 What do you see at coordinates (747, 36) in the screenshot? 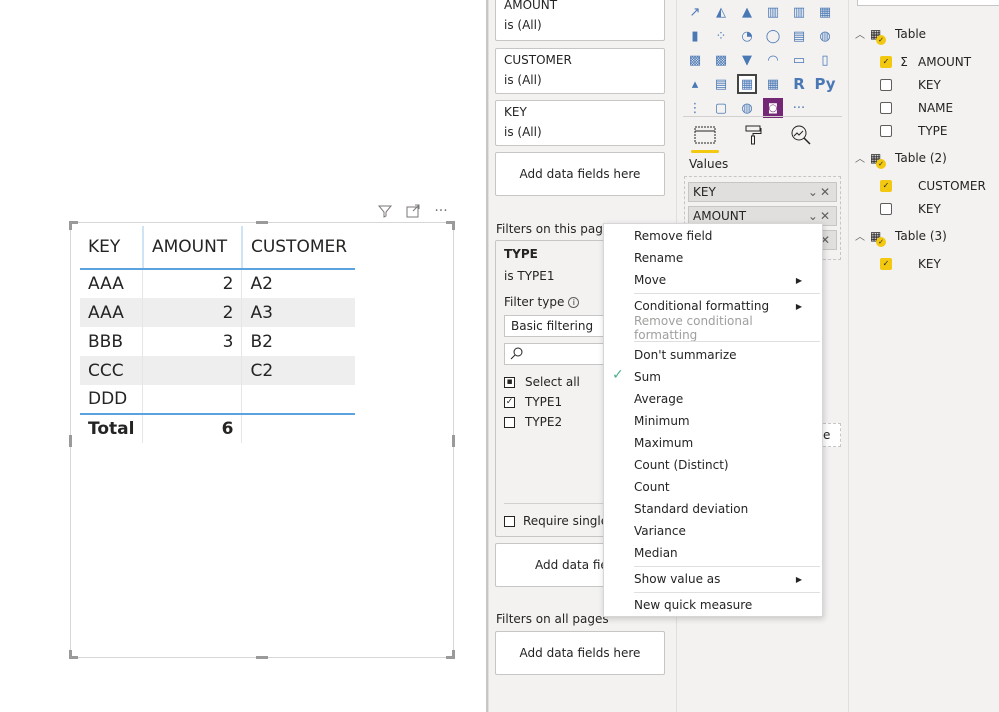
I see `pie-chart-icon: ◔` at bounding box center [747, 36].